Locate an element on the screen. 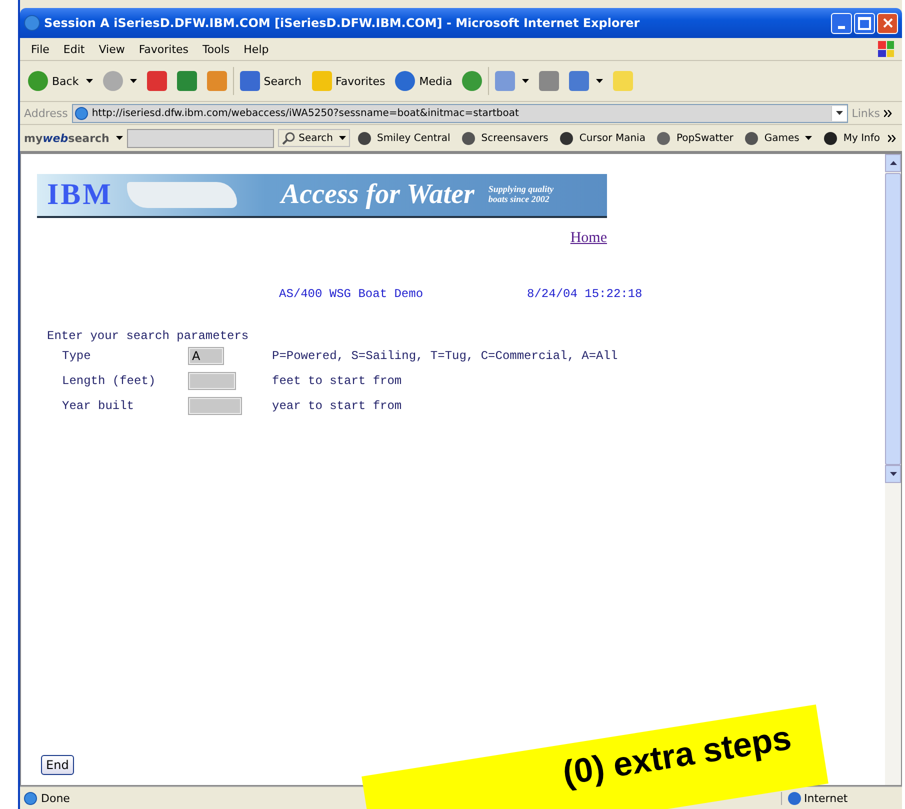  timestamp: 8/24/04 15:22:18 is located at coordinates (584, 294).